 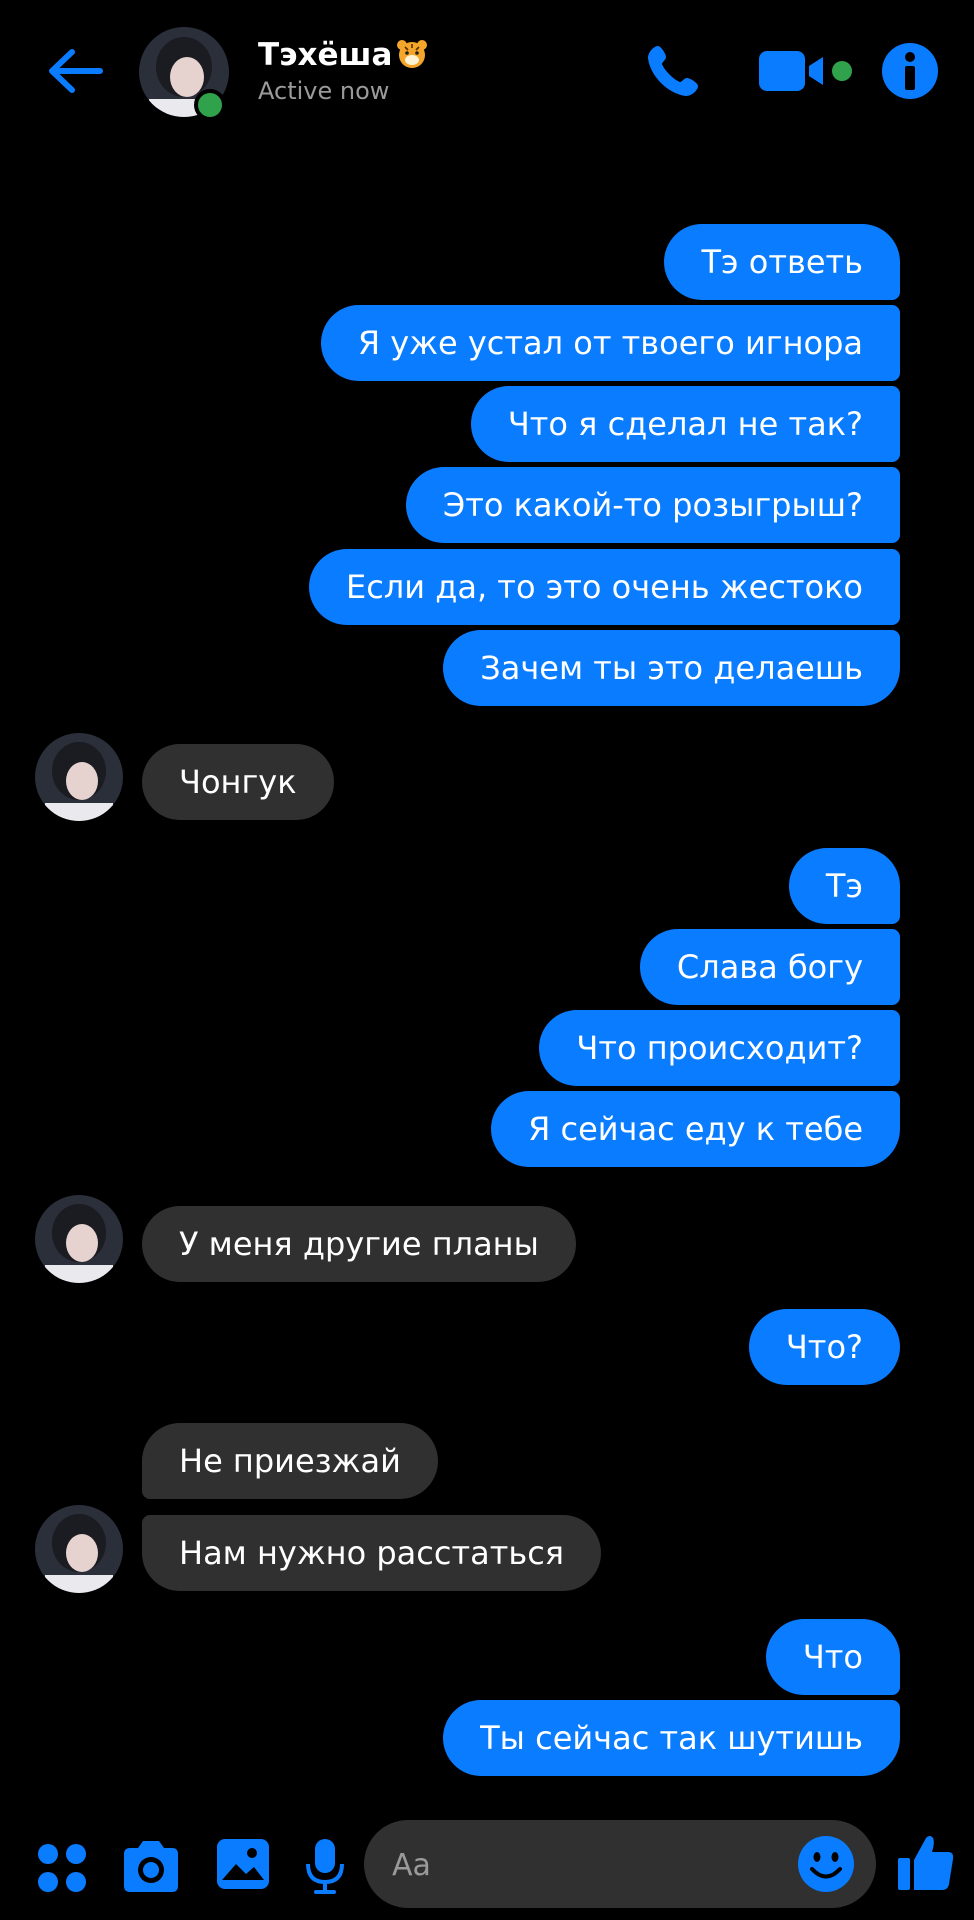 I want to click on apps-icon, so click(x=62, y=1868).